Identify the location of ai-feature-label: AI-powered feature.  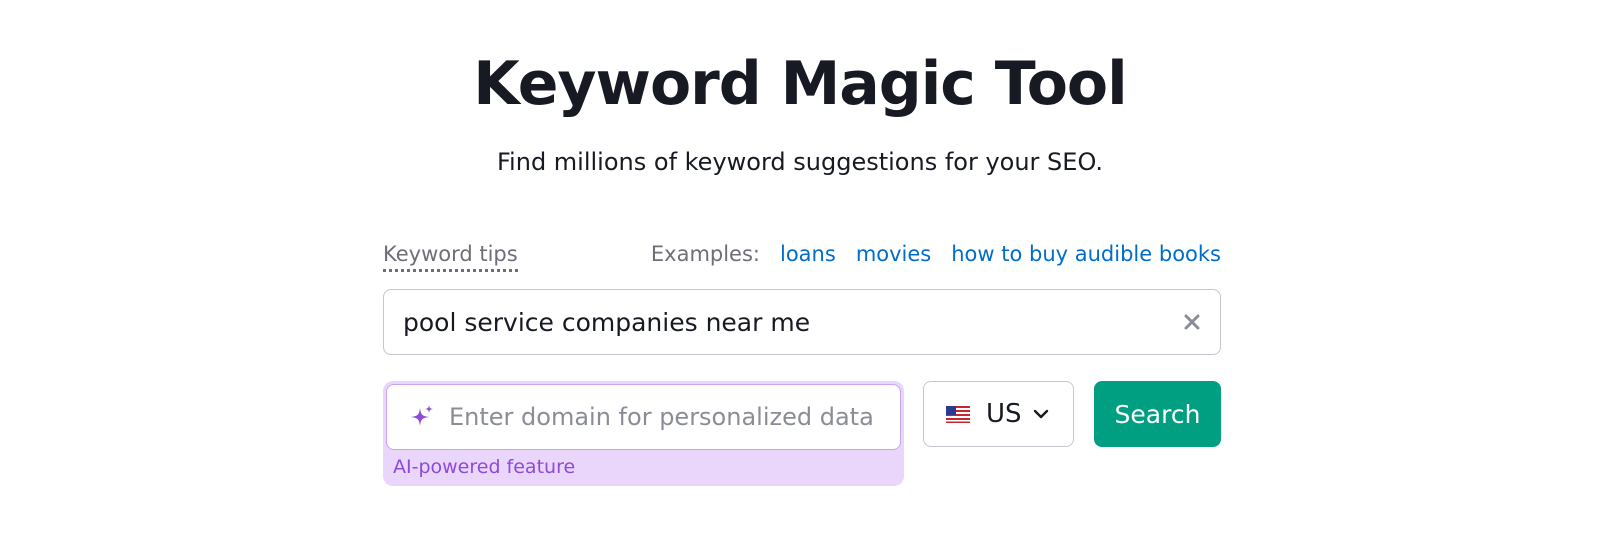
(484, 467).